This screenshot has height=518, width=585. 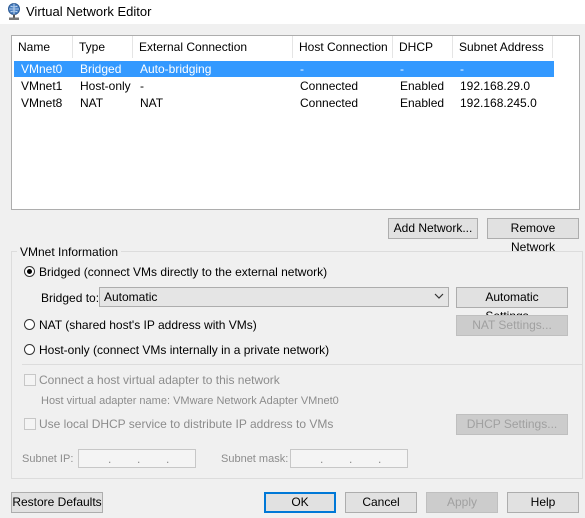 What do you see at coordinates (302, 364) in the screenshot?
I see `separator` at bounding box center [302, 364].